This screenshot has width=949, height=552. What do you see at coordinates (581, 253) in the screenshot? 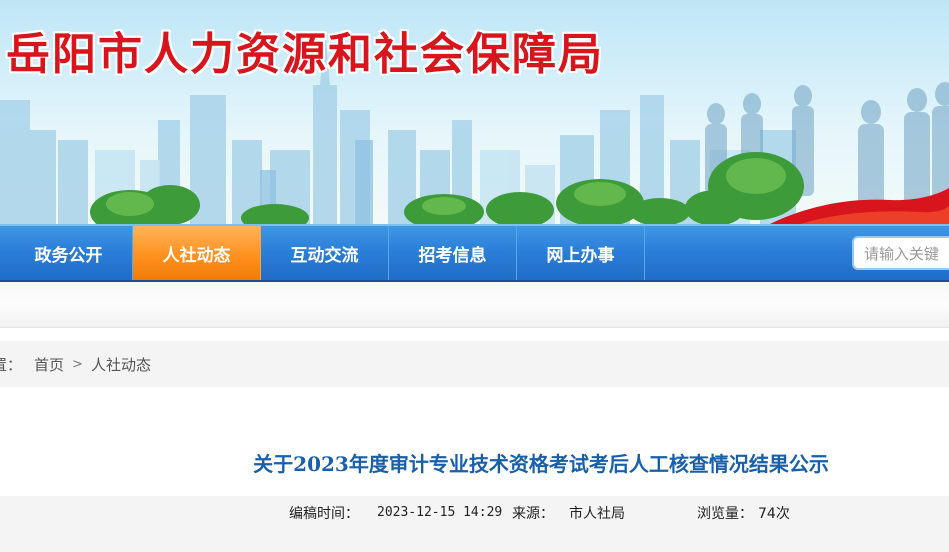
I see `nav-item-online-services: 网上办事` at bounding box center [581, 253].